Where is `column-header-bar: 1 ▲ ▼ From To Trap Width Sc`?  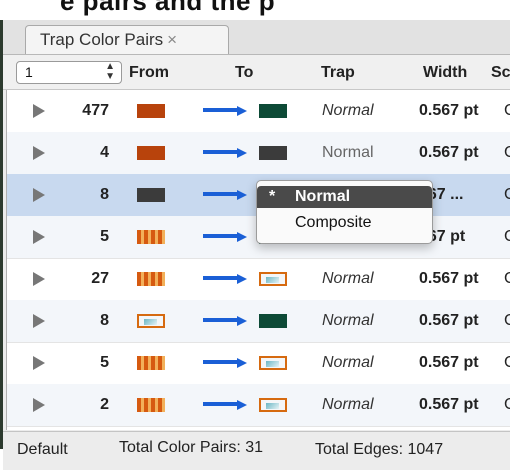
column-header-bar: 1 ▲ ▼ From To Trap Width Sc is located at coordinates (256, 72).